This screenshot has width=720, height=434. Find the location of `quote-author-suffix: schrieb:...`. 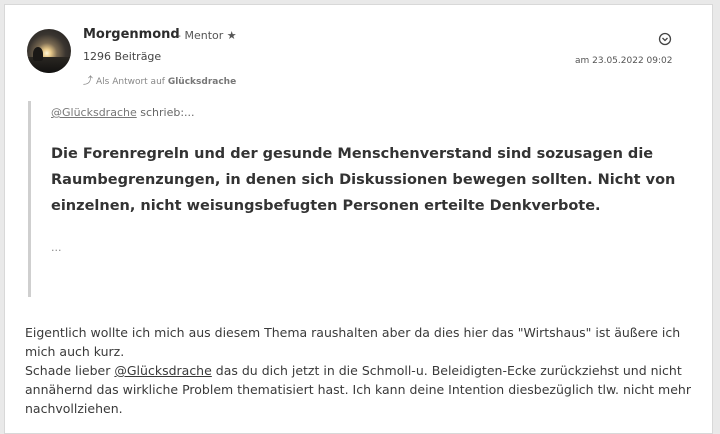

quote-author-suffix: schrieb:... is located at coordinates (167, 112).